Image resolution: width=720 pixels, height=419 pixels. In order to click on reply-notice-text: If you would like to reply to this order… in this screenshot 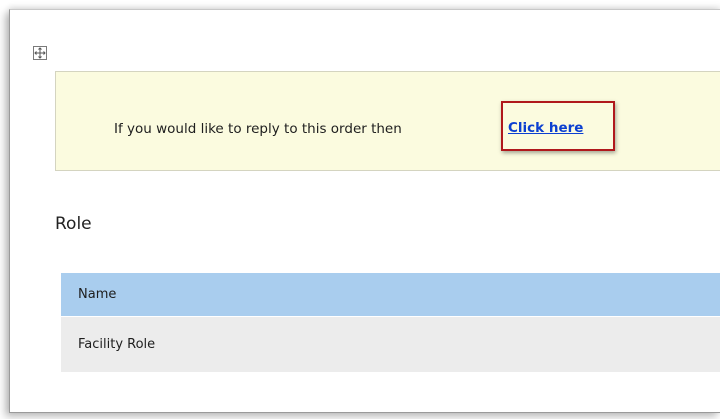, I will do `click(258, 129)`.